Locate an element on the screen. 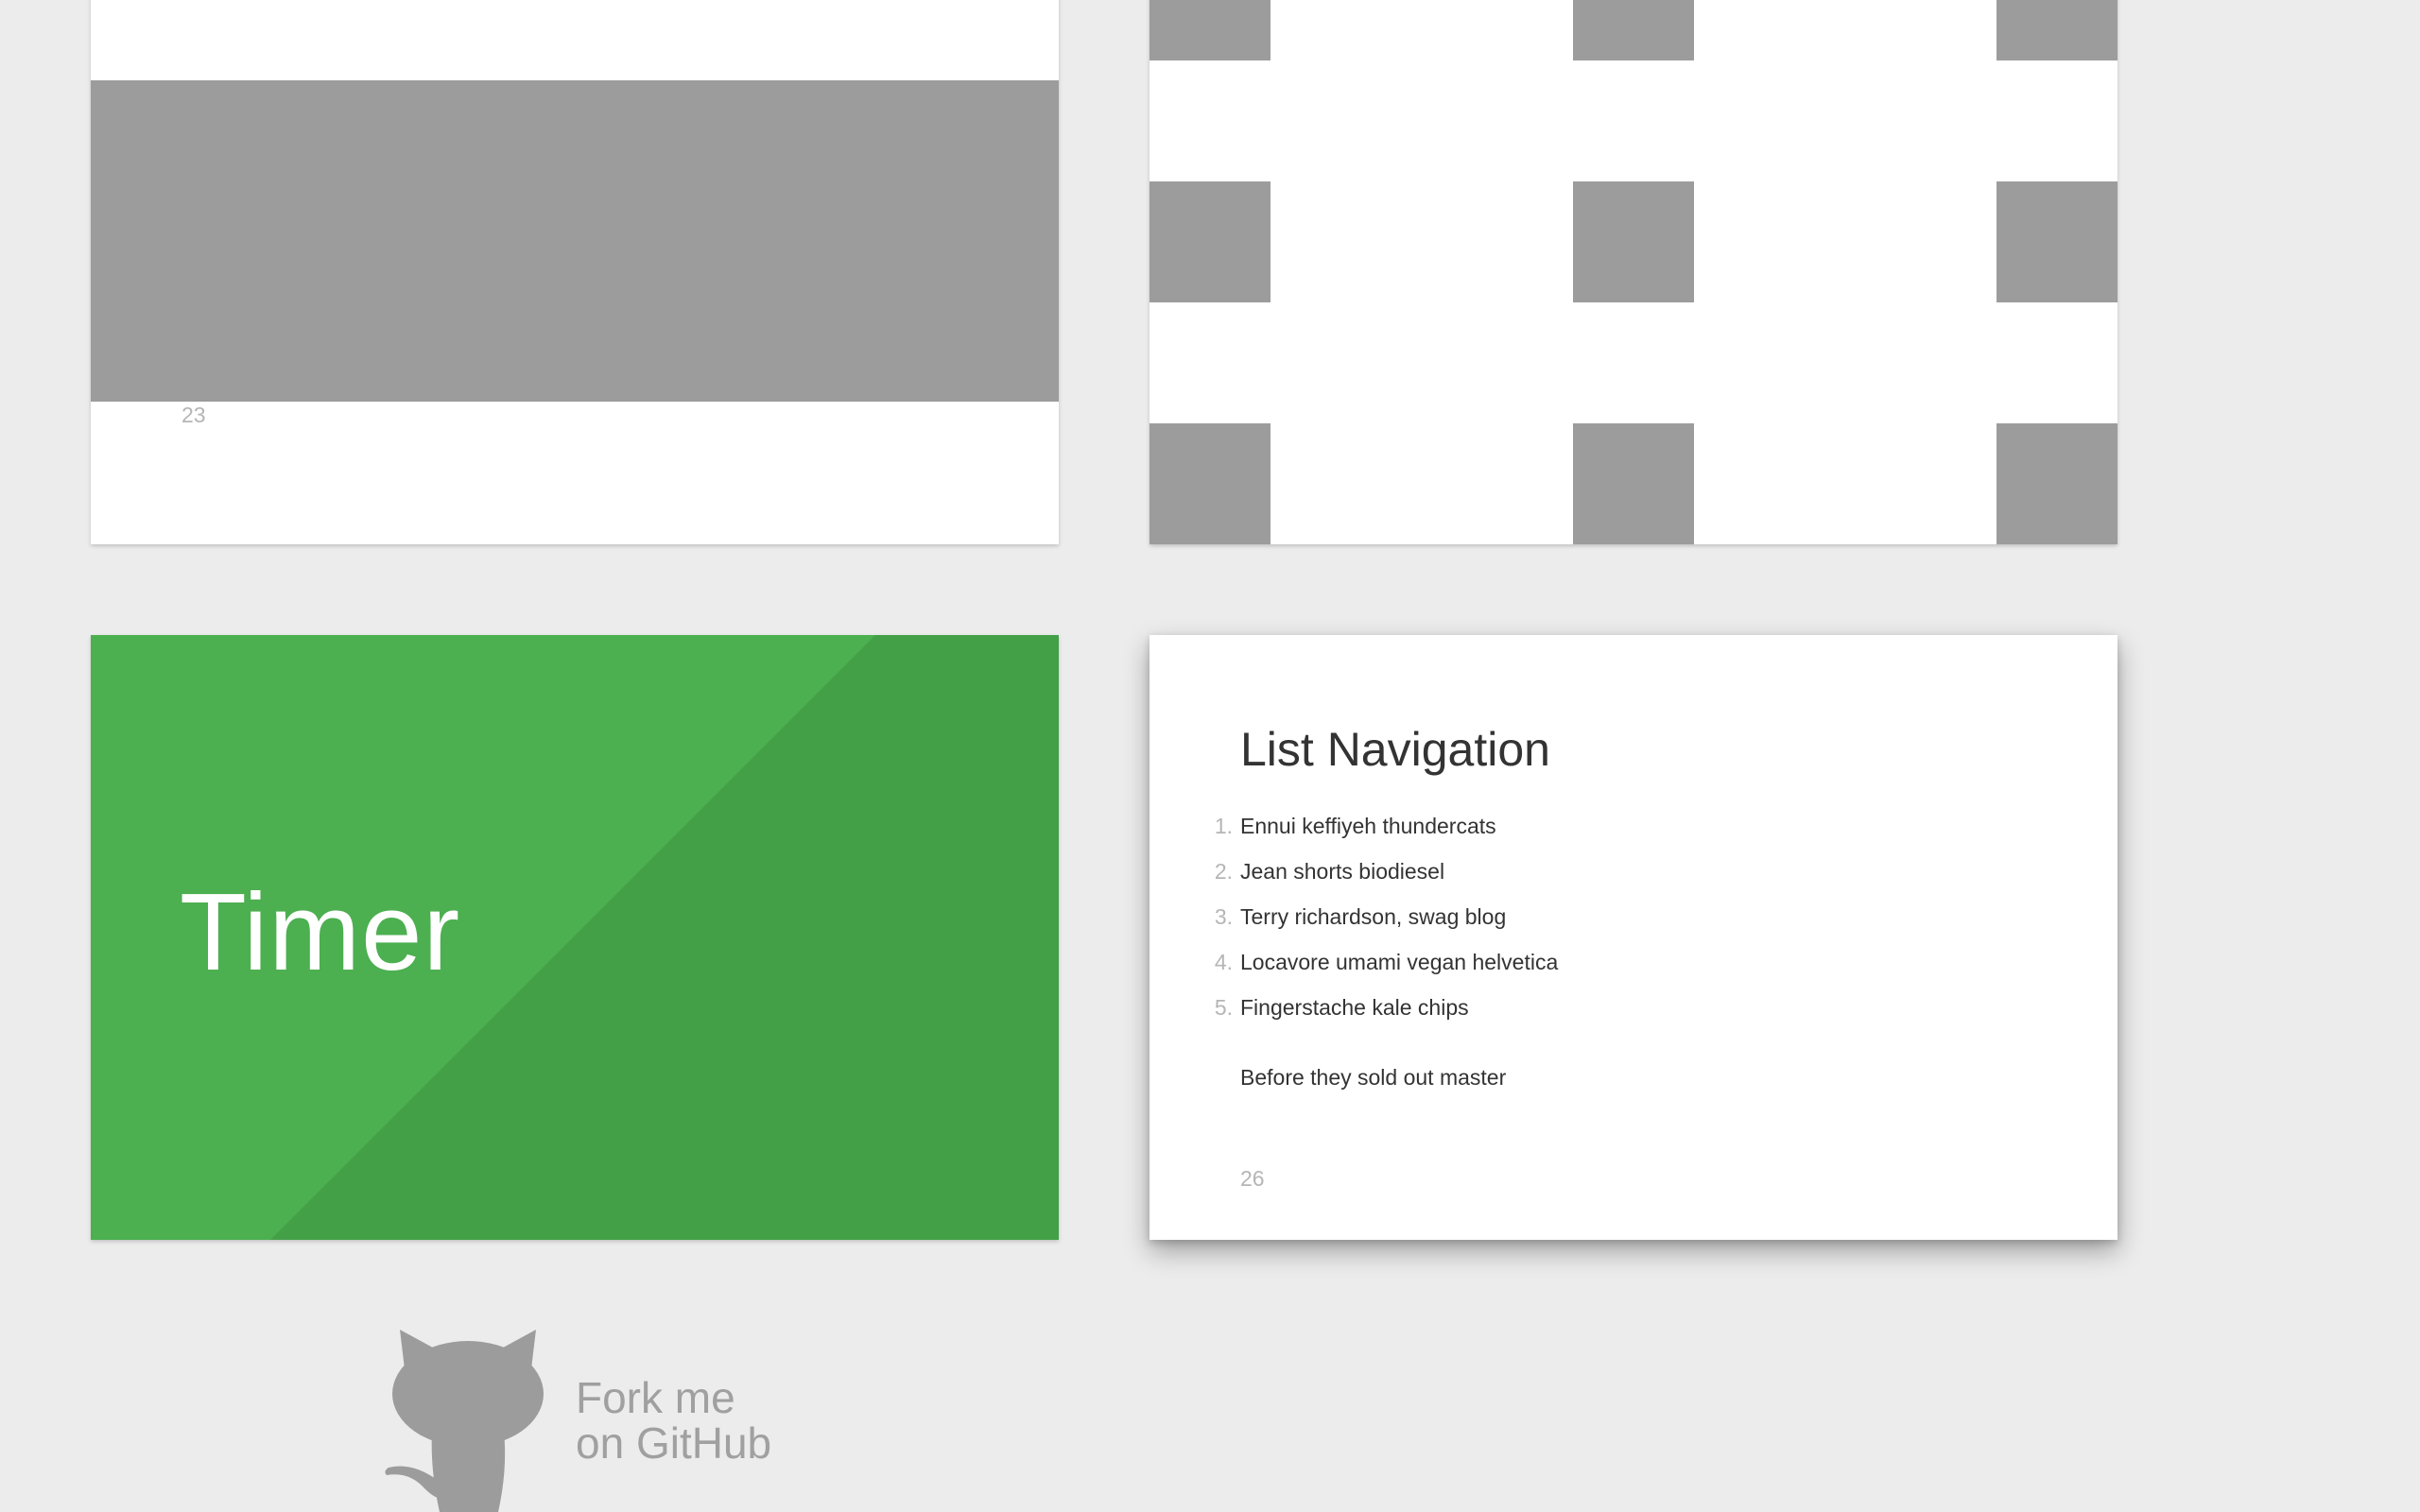 This screenshot has height=1512, width=2420. list-item: 5. Fingerstache kale chips is located at coordinates (1384, 1018).